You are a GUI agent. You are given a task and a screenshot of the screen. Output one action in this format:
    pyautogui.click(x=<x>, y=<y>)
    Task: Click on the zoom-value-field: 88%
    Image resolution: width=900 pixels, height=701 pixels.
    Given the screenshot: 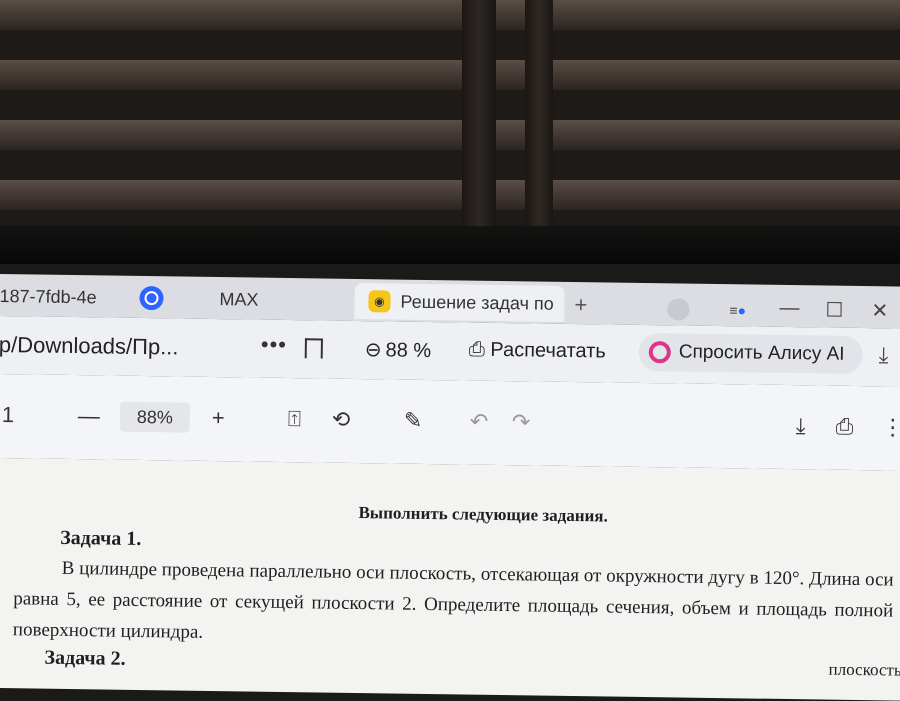 What is the action you would take?
    pyautogui.click(x=155, y=417)
    